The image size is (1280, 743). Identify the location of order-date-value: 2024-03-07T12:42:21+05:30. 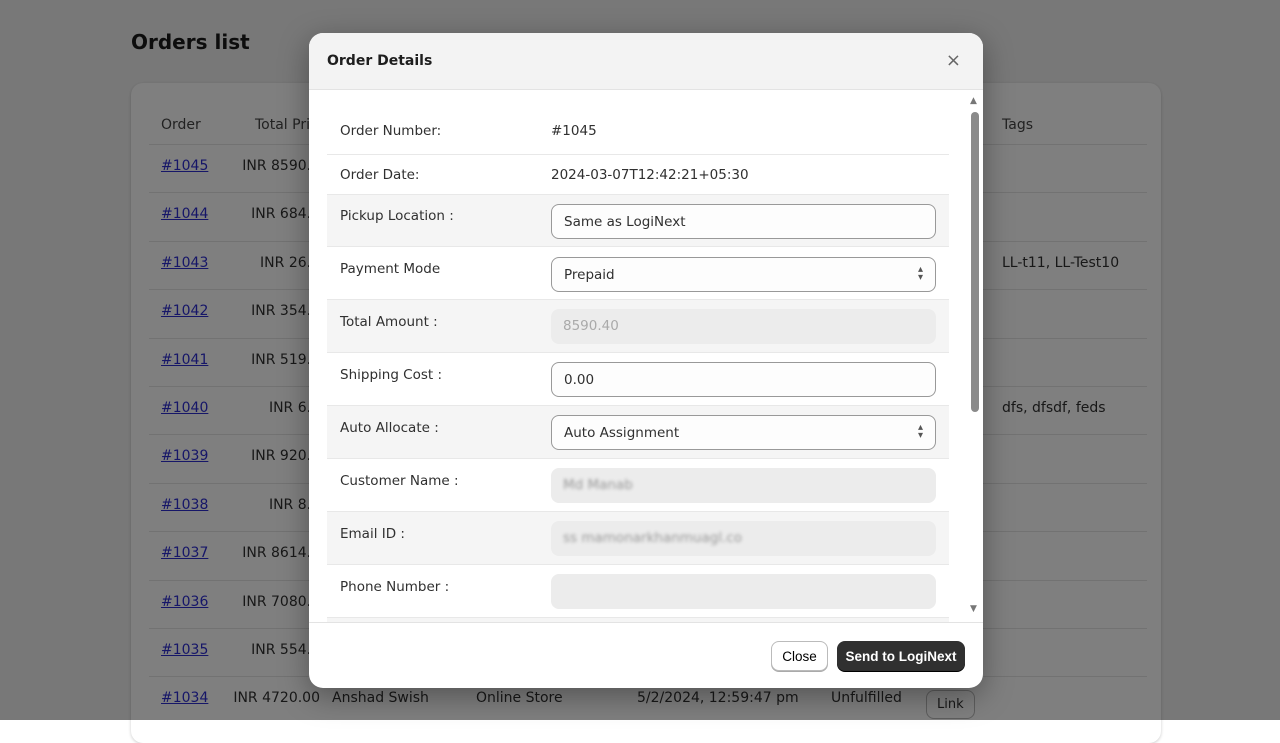
(650, 175).